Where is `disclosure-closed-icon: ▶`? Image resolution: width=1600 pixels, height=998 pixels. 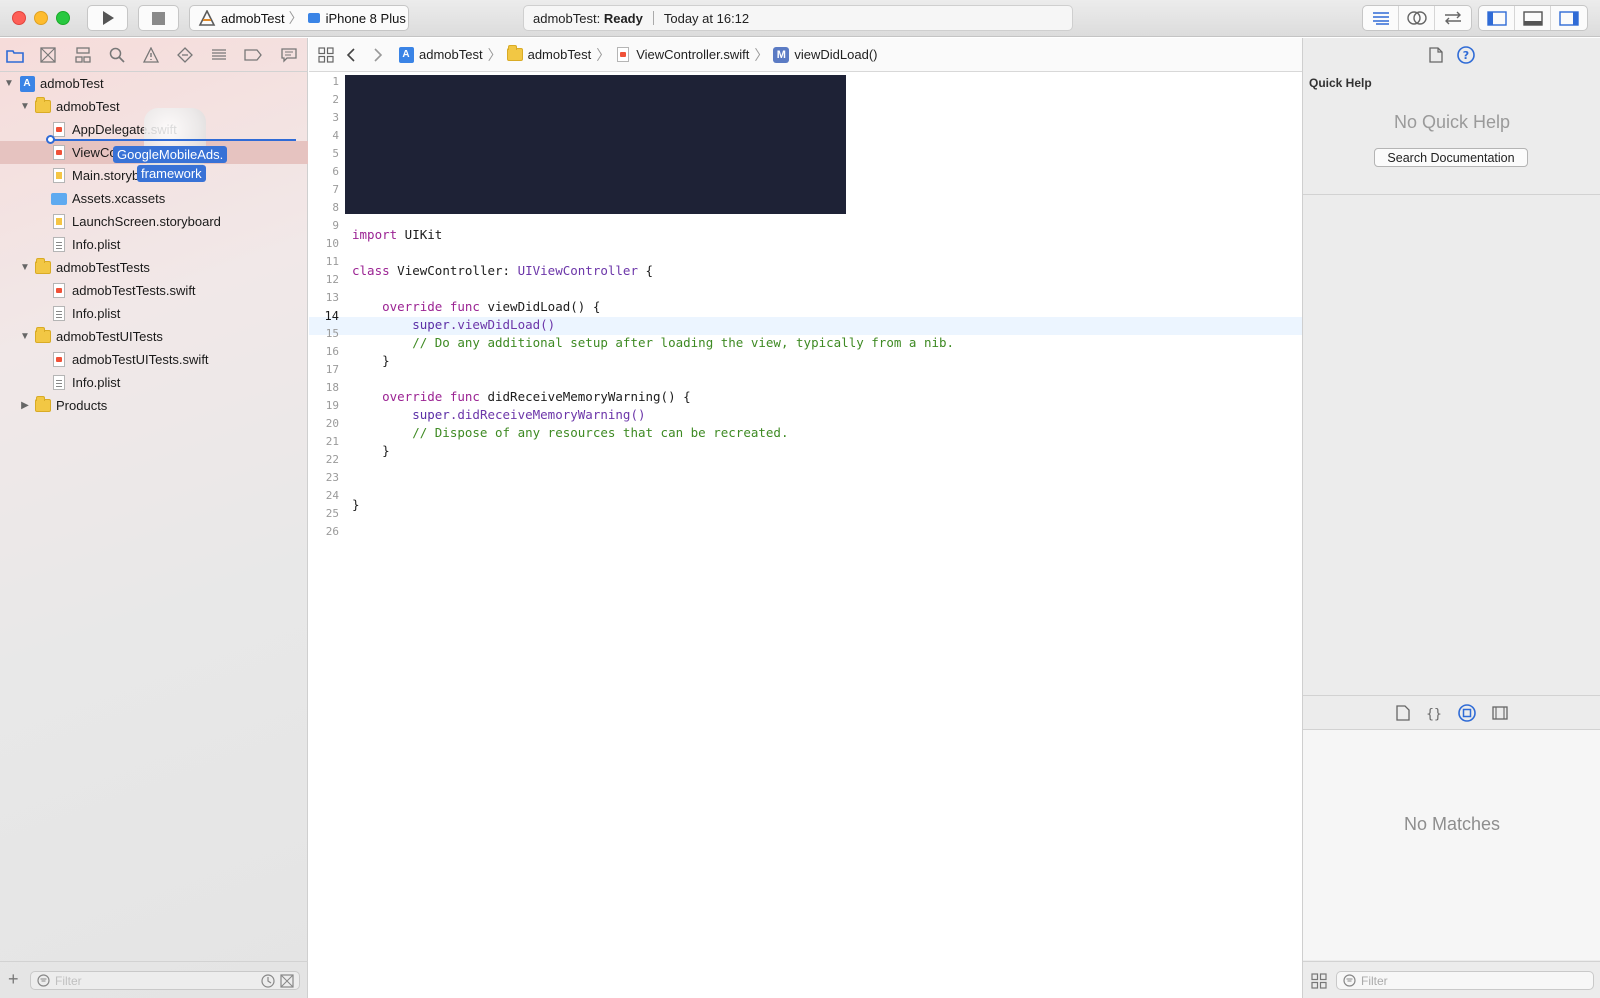
disclosure-closed-icon: ▶ is located at coordinates (25, 405).